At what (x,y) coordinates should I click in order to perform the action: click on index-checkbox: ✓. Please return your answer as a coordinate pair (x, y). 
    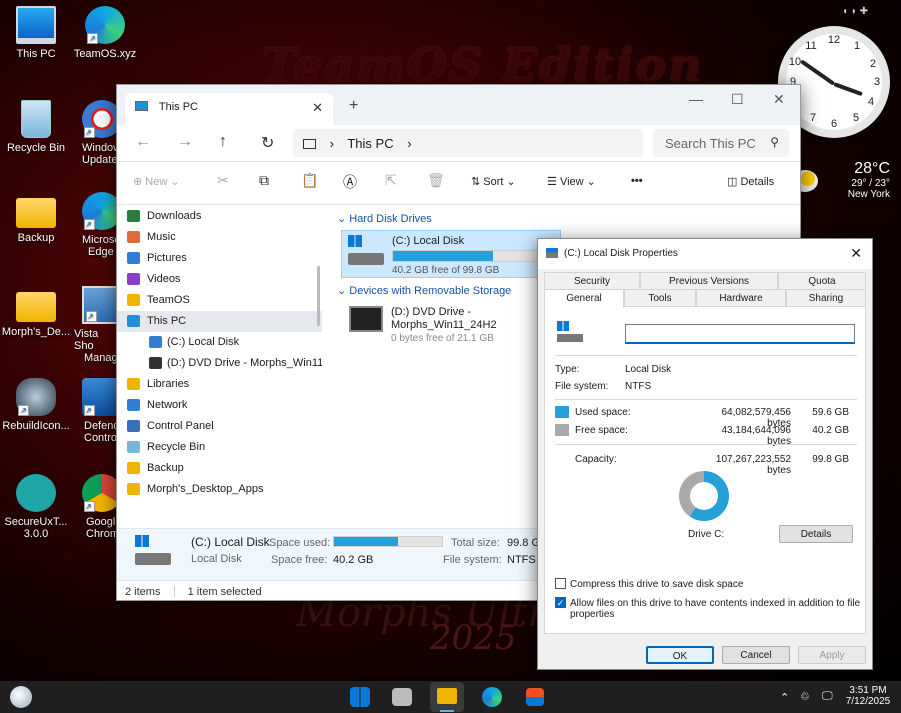
    Looking at the image, I should click on (560, 602).